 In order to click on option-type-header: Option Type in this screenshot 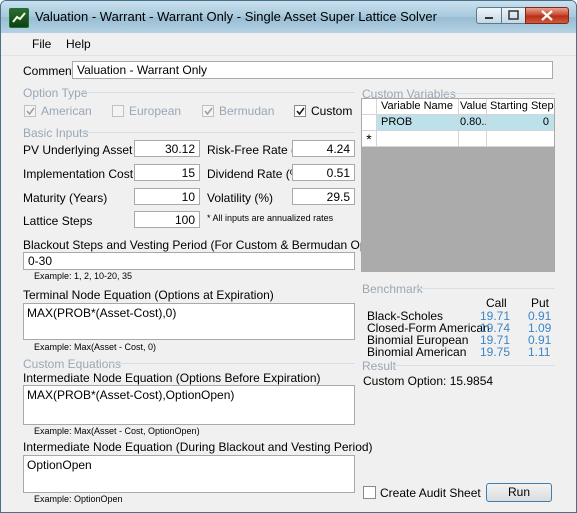, I will do `click(55, 93)`.